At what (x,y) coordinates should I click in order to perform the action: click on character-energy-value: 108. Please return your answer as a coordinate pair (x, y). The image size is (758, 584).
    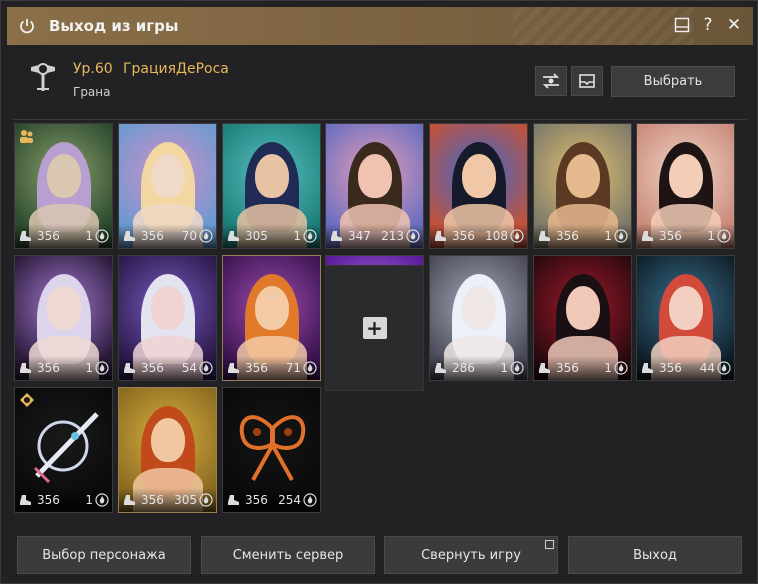
    Looking at the image, I should click on (496, 236).